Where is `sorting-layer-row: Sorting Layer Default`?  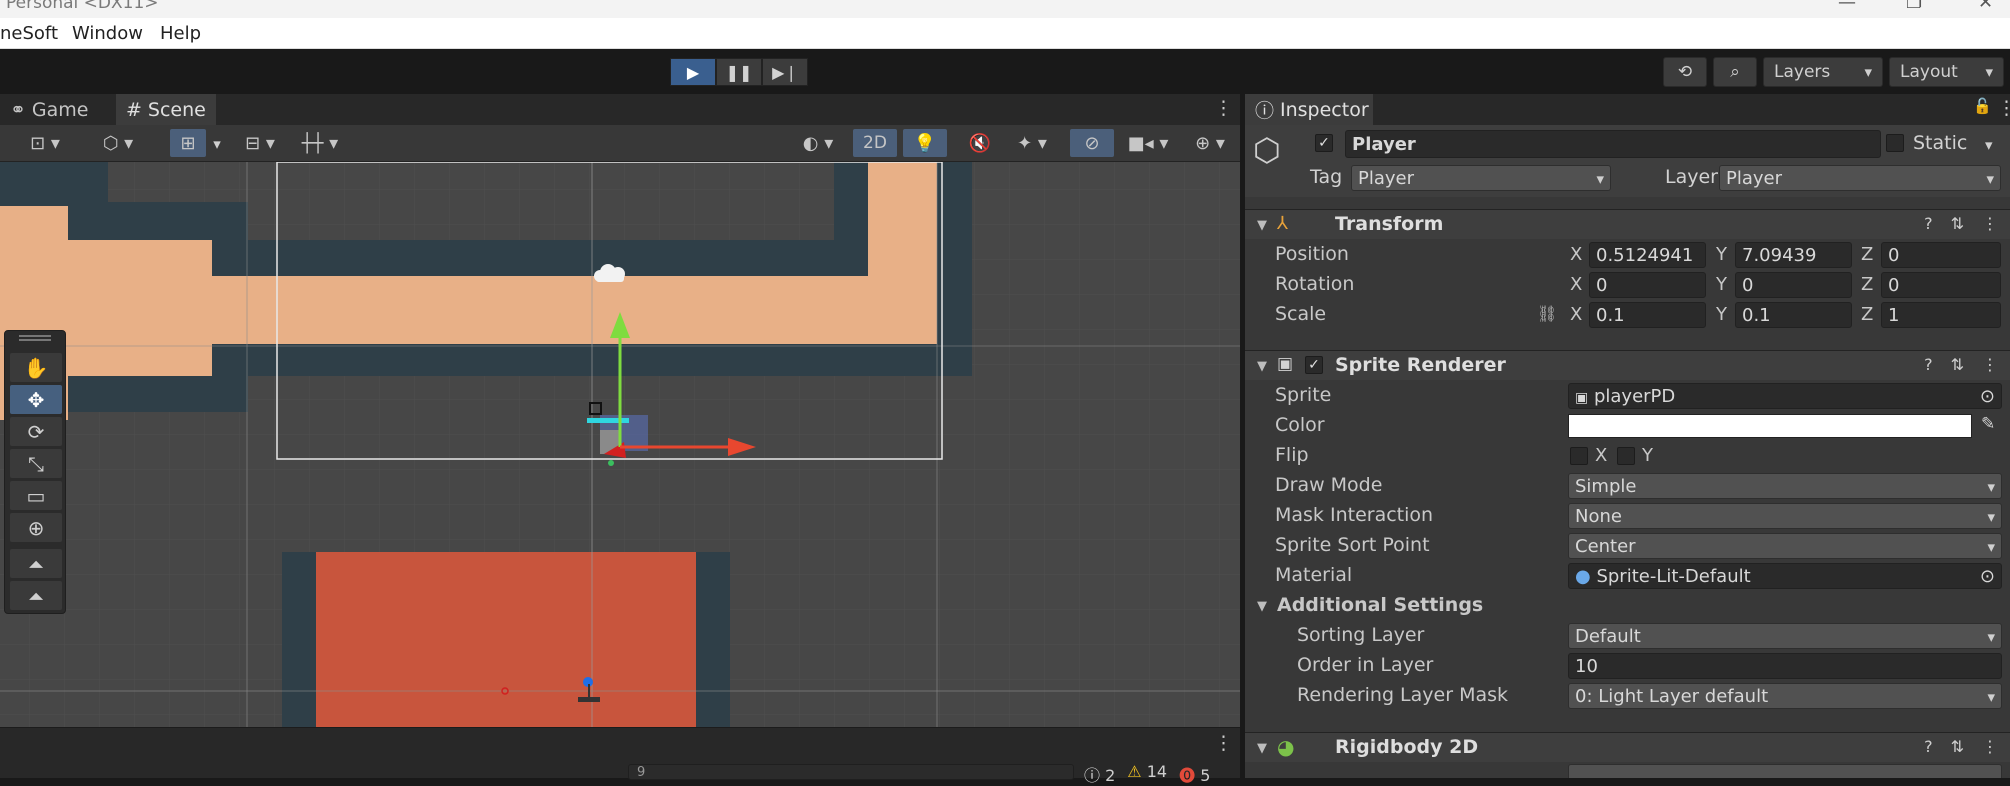
sorting-layer-row: Sorting Layer Default is located at coordinates (1627, 636).